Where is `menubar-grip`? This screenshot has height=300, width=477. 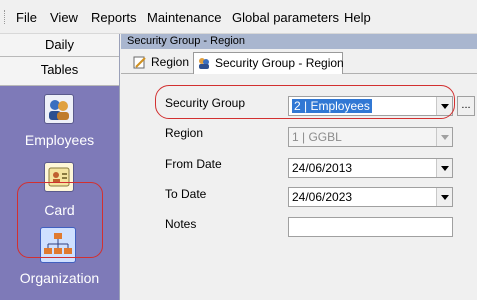
menubar-grip is located at coordinates (5, 17).